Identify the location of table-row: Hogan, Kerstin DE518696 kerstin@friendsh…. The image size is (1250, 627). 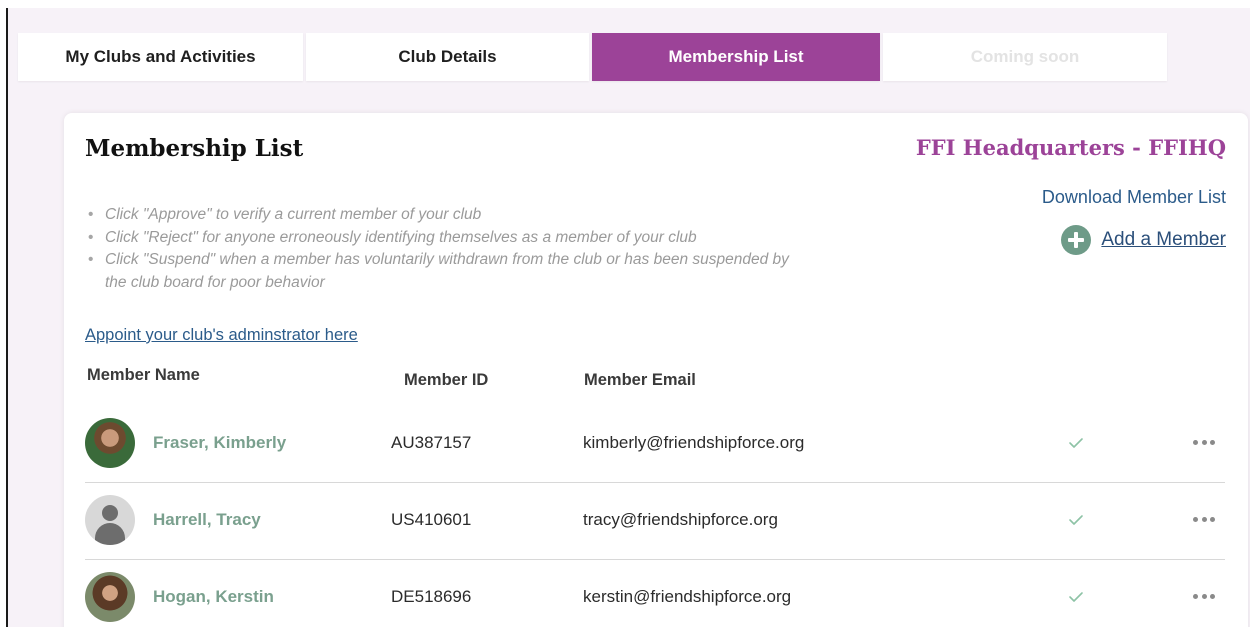
(655, 592).